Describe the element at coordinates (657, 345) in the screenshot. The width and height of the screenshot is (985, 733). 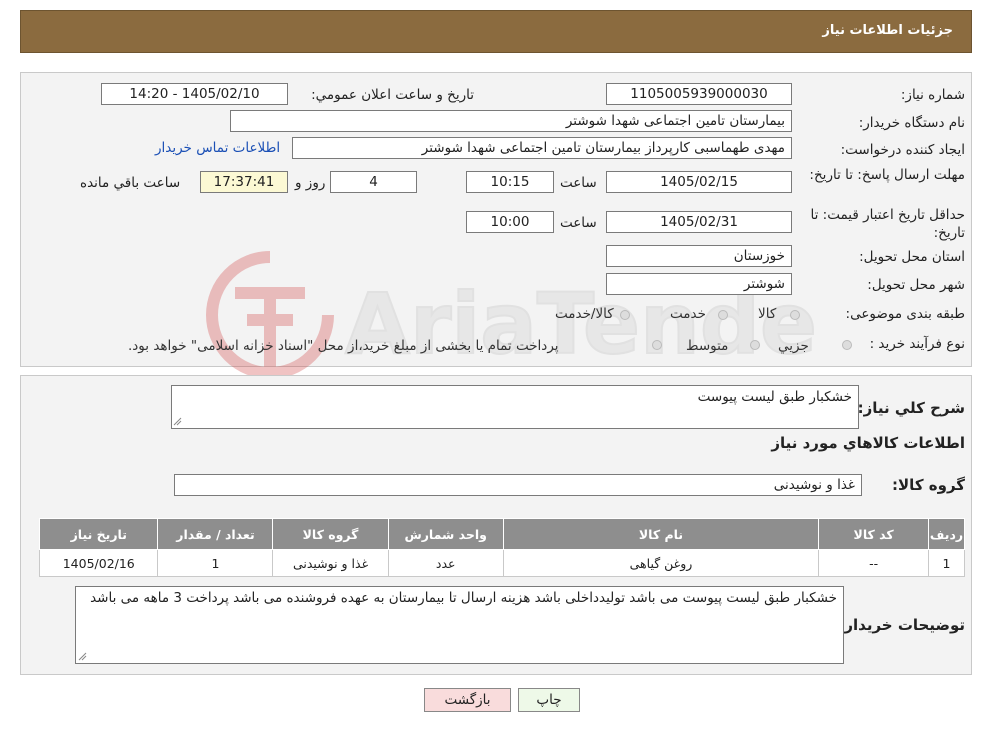
I see `process-checkbox-treasury` at that location.